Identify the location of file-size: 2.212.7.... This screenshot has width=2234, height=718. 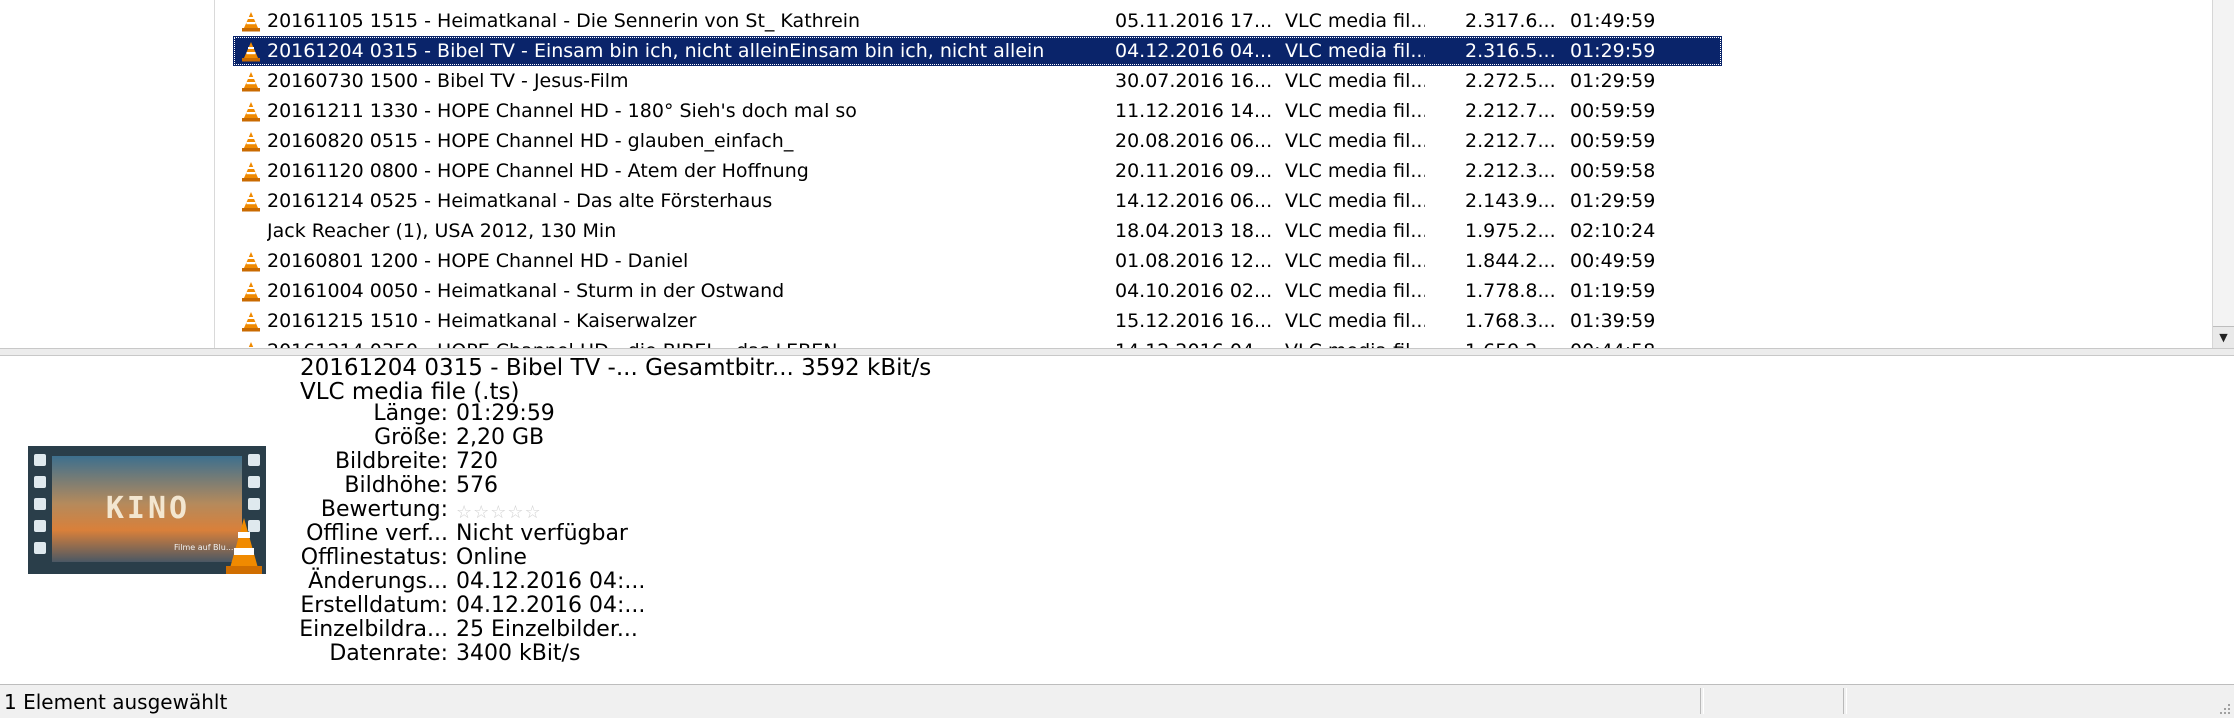
(1510, 111).